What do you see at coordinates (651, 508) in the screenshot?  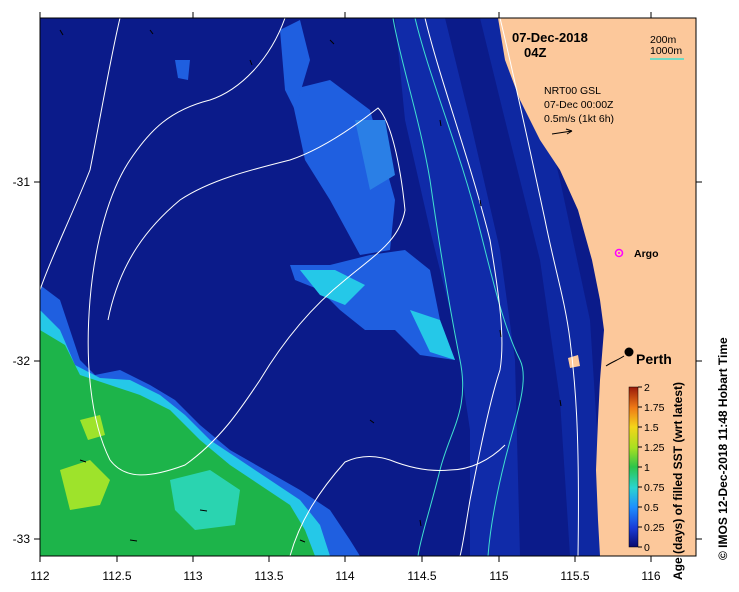 I see `colorbar-tick-label: 0.5` at bounding box center [651, 508].